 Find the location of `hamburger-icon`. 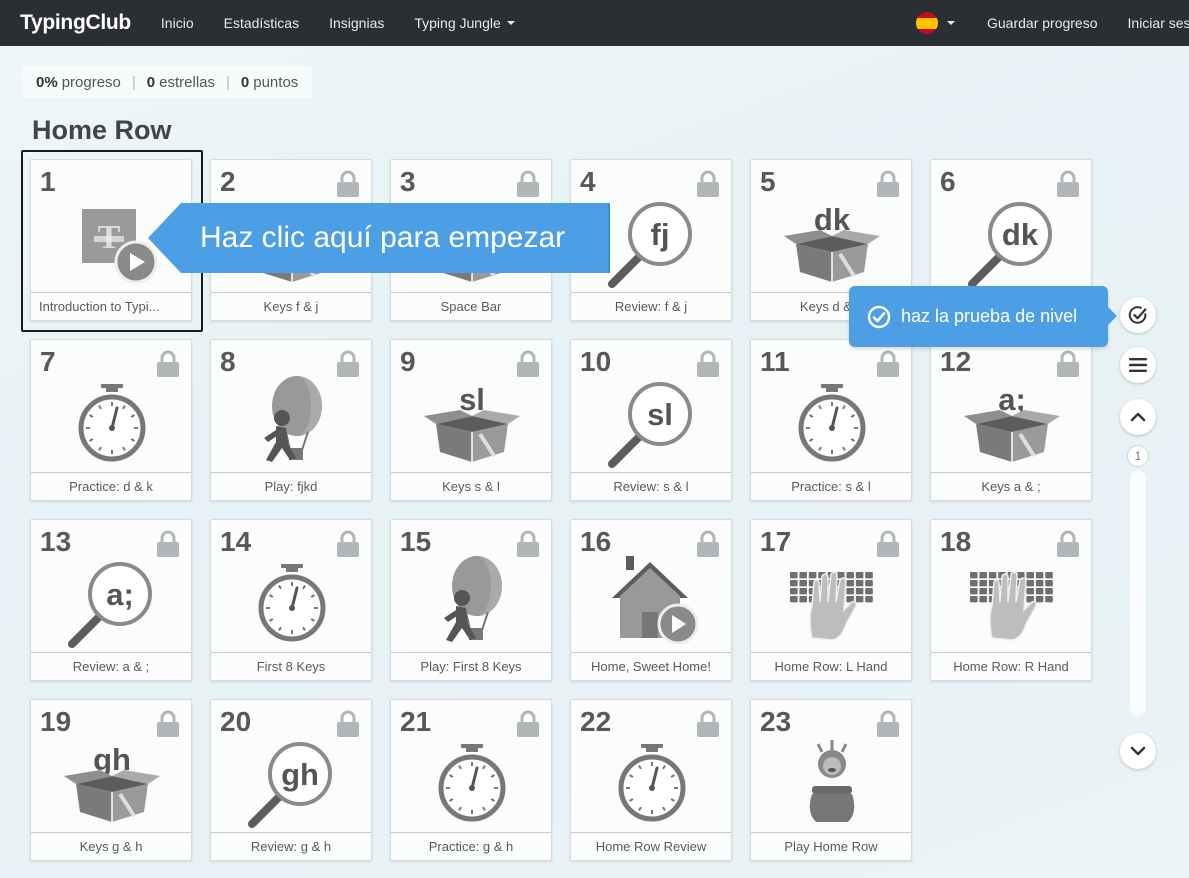

hamburger-icon is located at coordinates (1138, 365).